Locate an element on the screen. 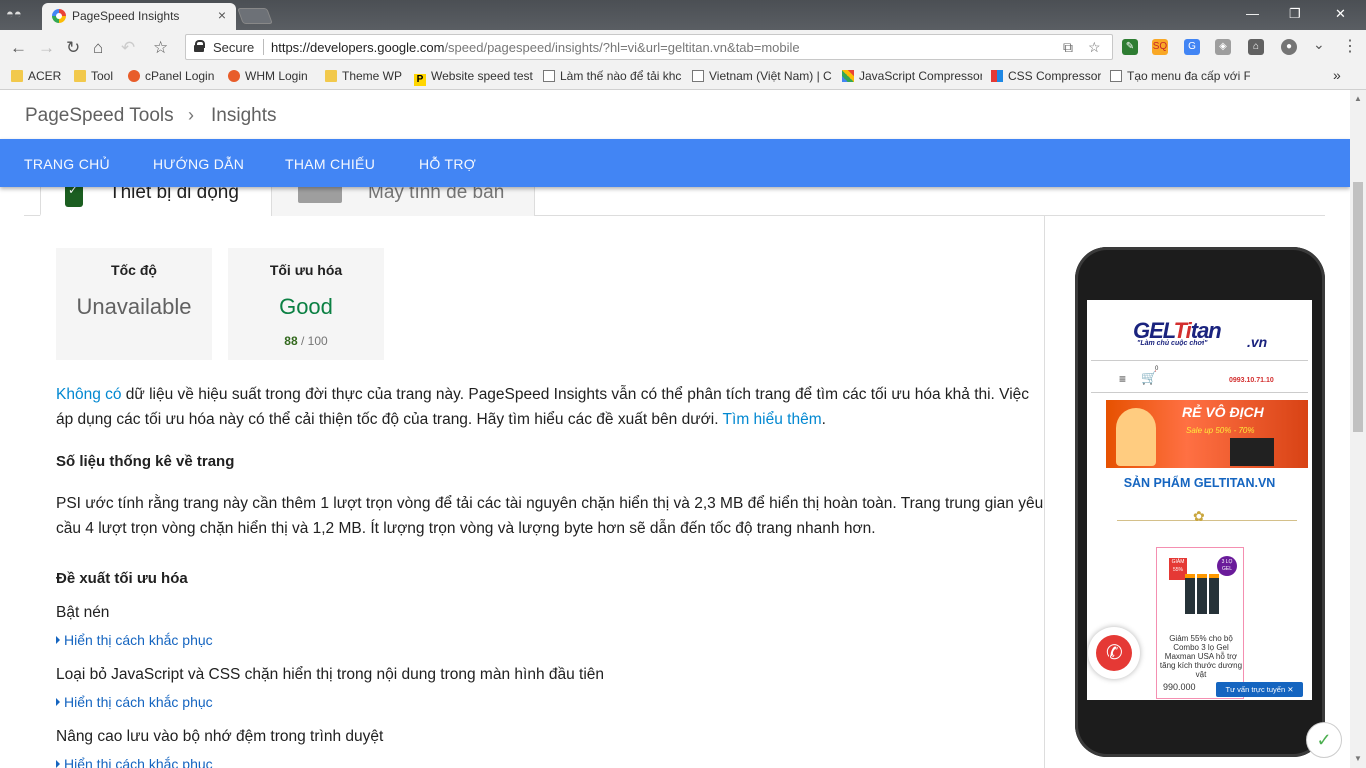 This screenshot has width=1366, height=768. window-maximize-button: ❐ is located at coordinates (1295, 14).